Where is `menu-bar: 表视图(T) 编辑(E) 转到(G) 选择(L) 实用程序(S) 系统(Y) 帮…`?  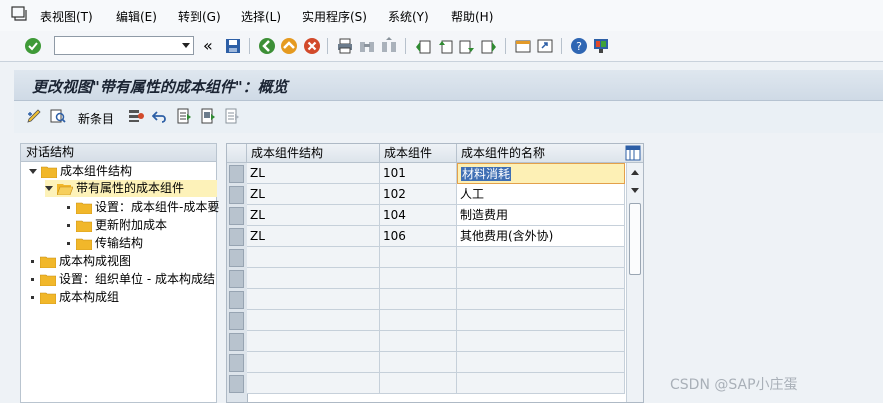
menu-bar: 表视图(T) 编辑(E) 转到(G) 选择(L) 实用程序(S) 系统(Y) 帮… is located at coordinates (441, 16).